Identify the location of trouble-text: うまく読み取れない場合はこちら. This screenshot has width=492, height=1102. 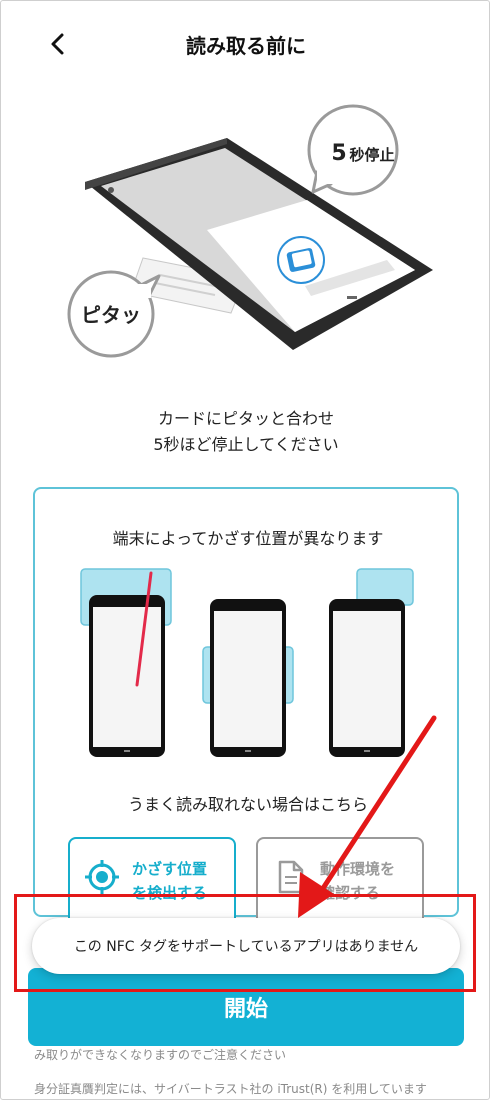
(247, 804).